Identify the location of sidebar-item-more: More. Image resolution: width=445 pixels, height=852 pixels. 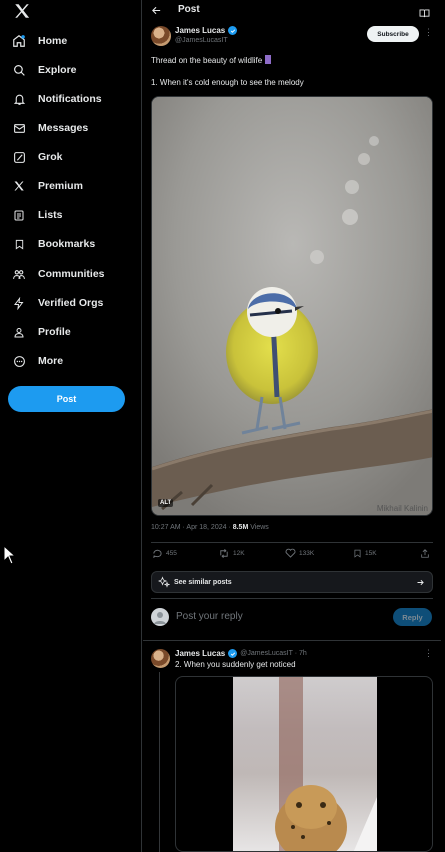
(70, 361).